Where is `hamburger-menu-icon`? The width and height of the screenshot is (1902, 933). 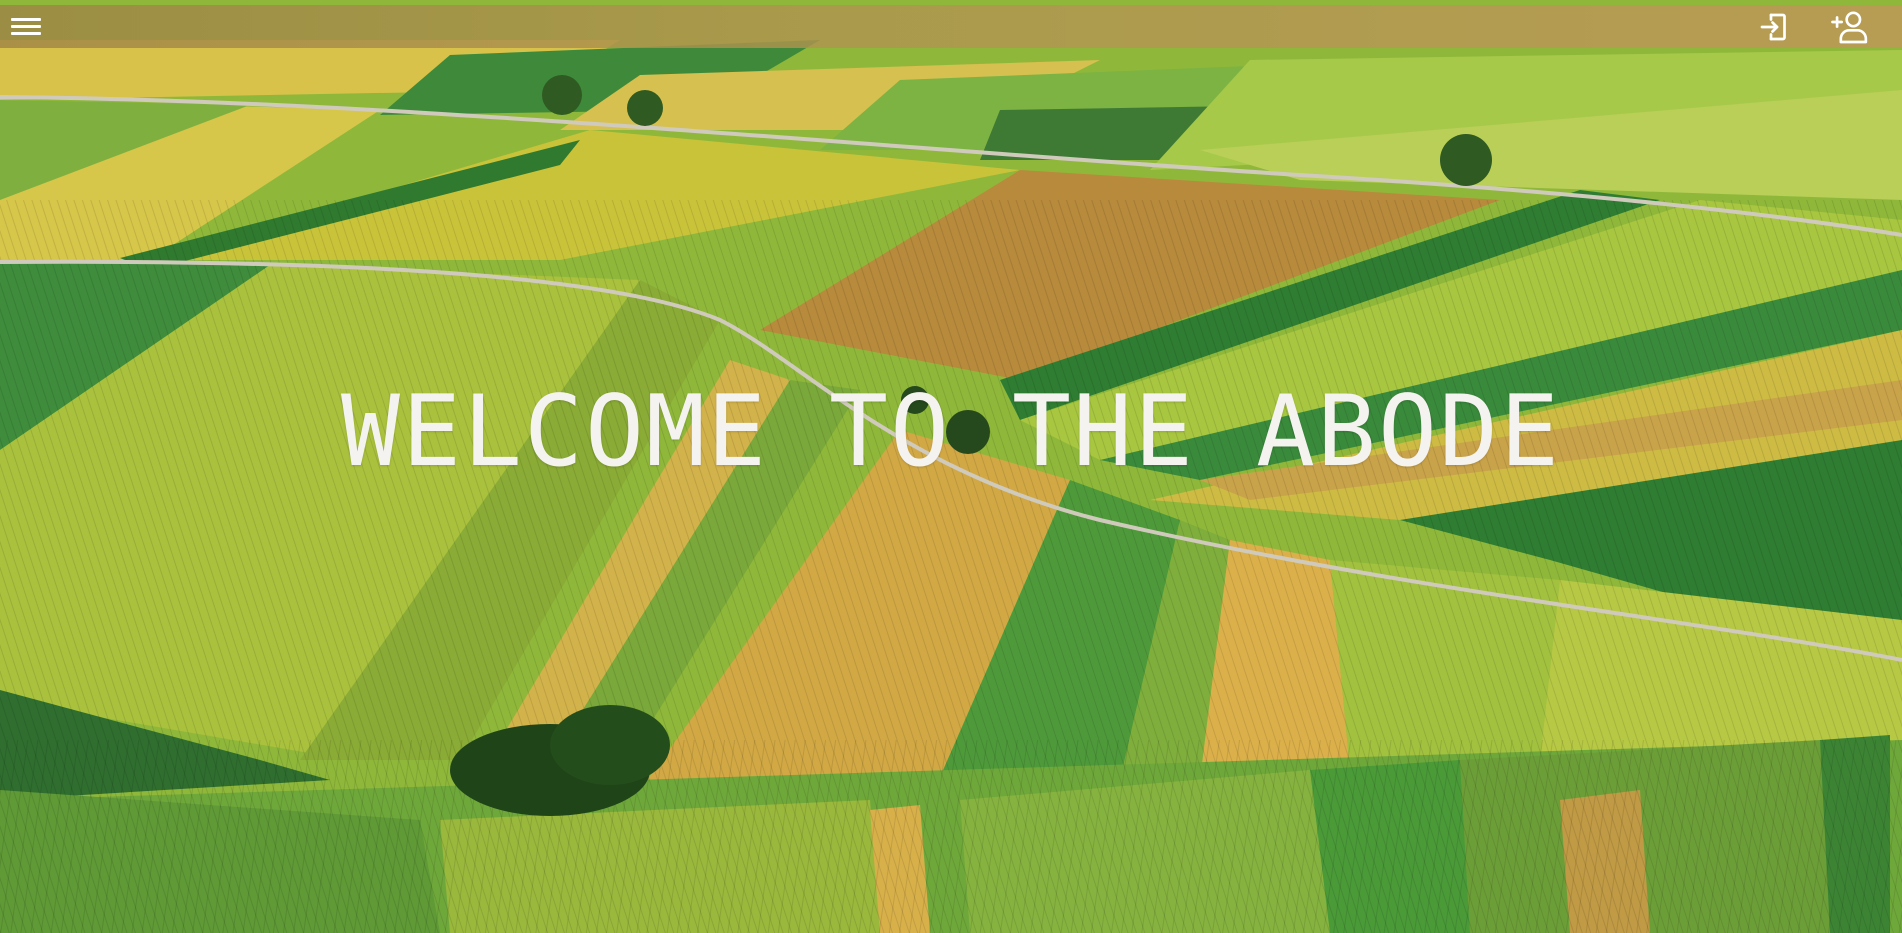
hamburger-menu-icon is located at coordinates (26, 26).